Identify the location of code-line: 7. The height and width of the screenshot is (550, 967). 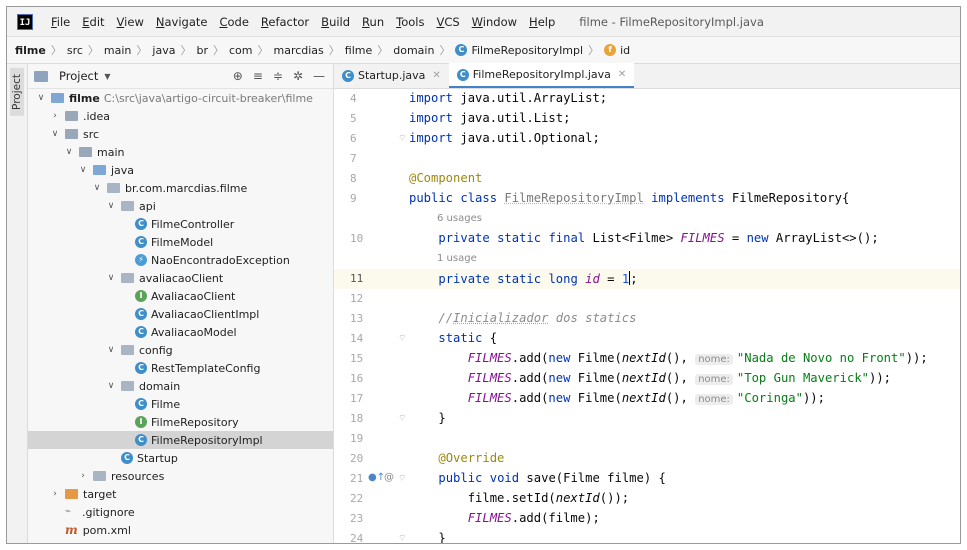
(647, 159).